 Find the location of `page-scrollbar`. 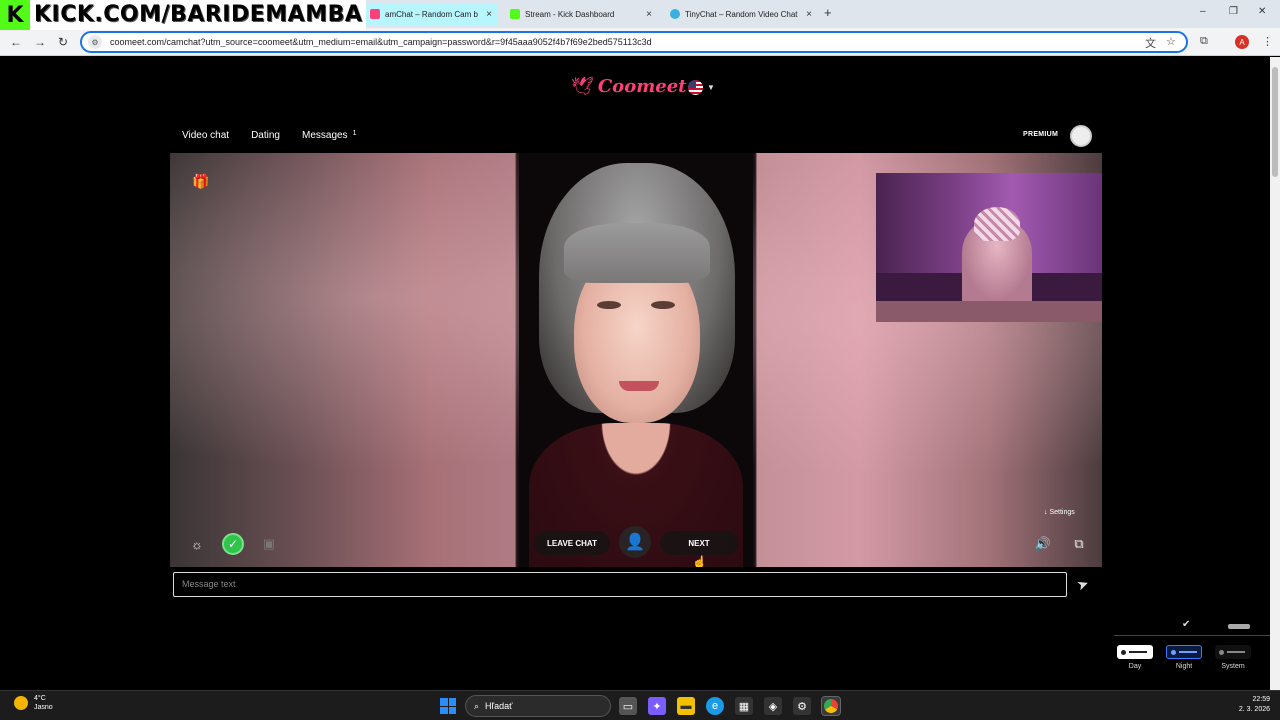

page-scrollbar is located at coordinates (1275, 373).